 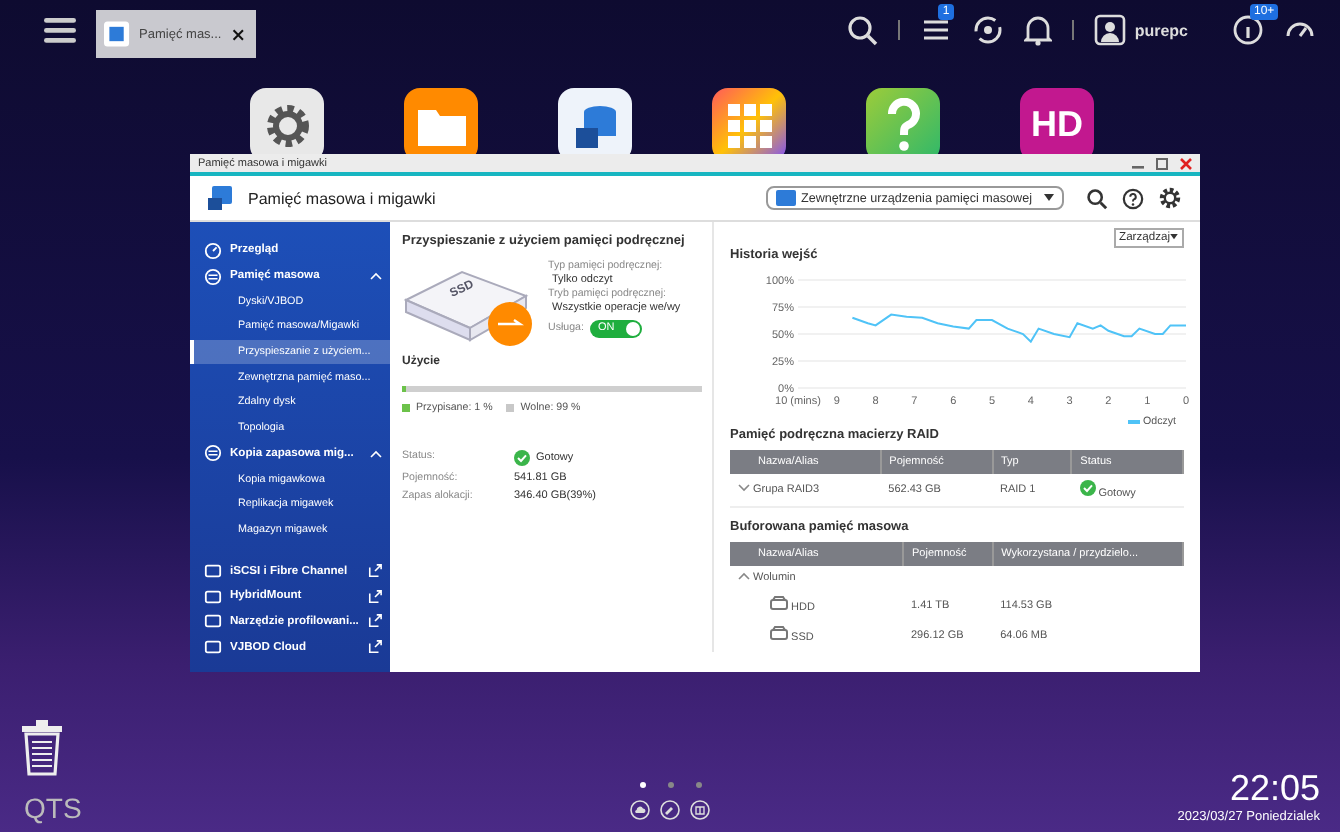 I want to click on settings-icon, so click(x=1170, y=198).